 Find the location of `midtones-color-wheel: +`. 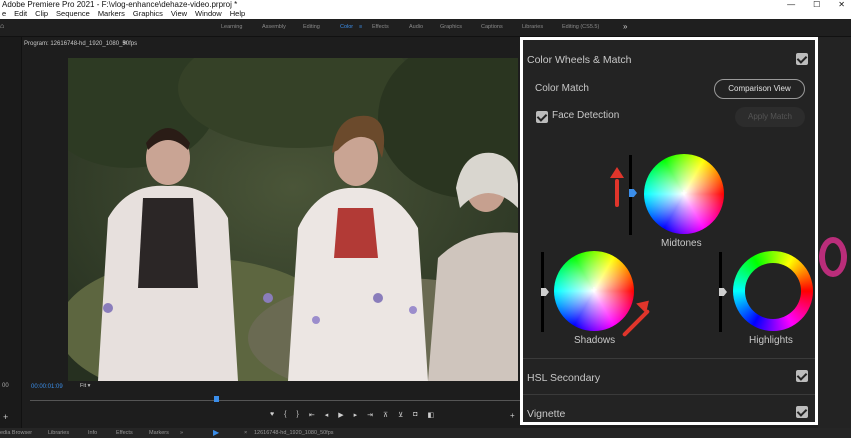

midtones-color-wheel: + is located at coordinates (684, 194).